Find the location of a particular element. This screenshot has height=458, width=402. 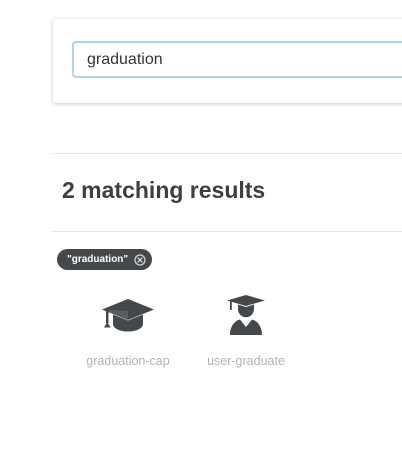

result-name: graduation-cap is located at coordinates (128, 361).